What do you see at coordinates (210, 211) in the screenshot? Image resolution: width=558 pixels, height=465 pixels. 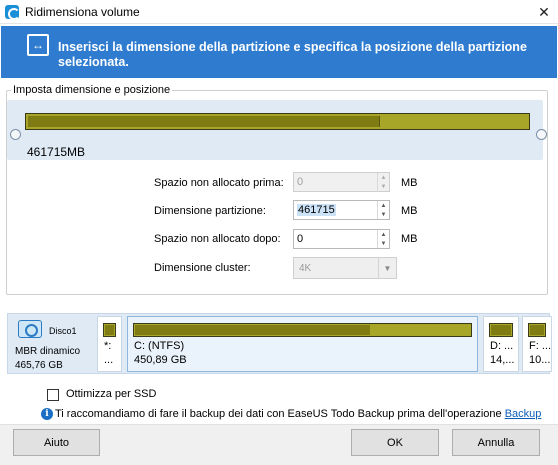 I see `partition-size-label: Dimensione partizione:` at bounding box center [210, 211].